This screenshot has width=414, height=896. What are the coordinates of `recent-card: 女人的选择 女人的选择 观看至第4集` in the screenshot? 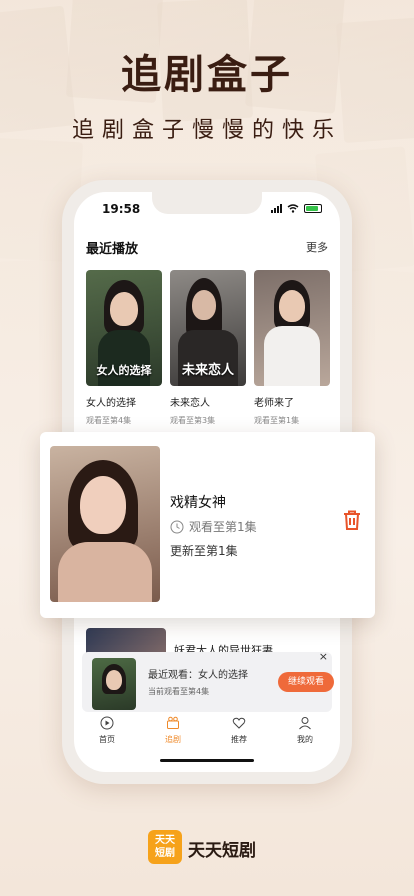 It's located at (124, 348).